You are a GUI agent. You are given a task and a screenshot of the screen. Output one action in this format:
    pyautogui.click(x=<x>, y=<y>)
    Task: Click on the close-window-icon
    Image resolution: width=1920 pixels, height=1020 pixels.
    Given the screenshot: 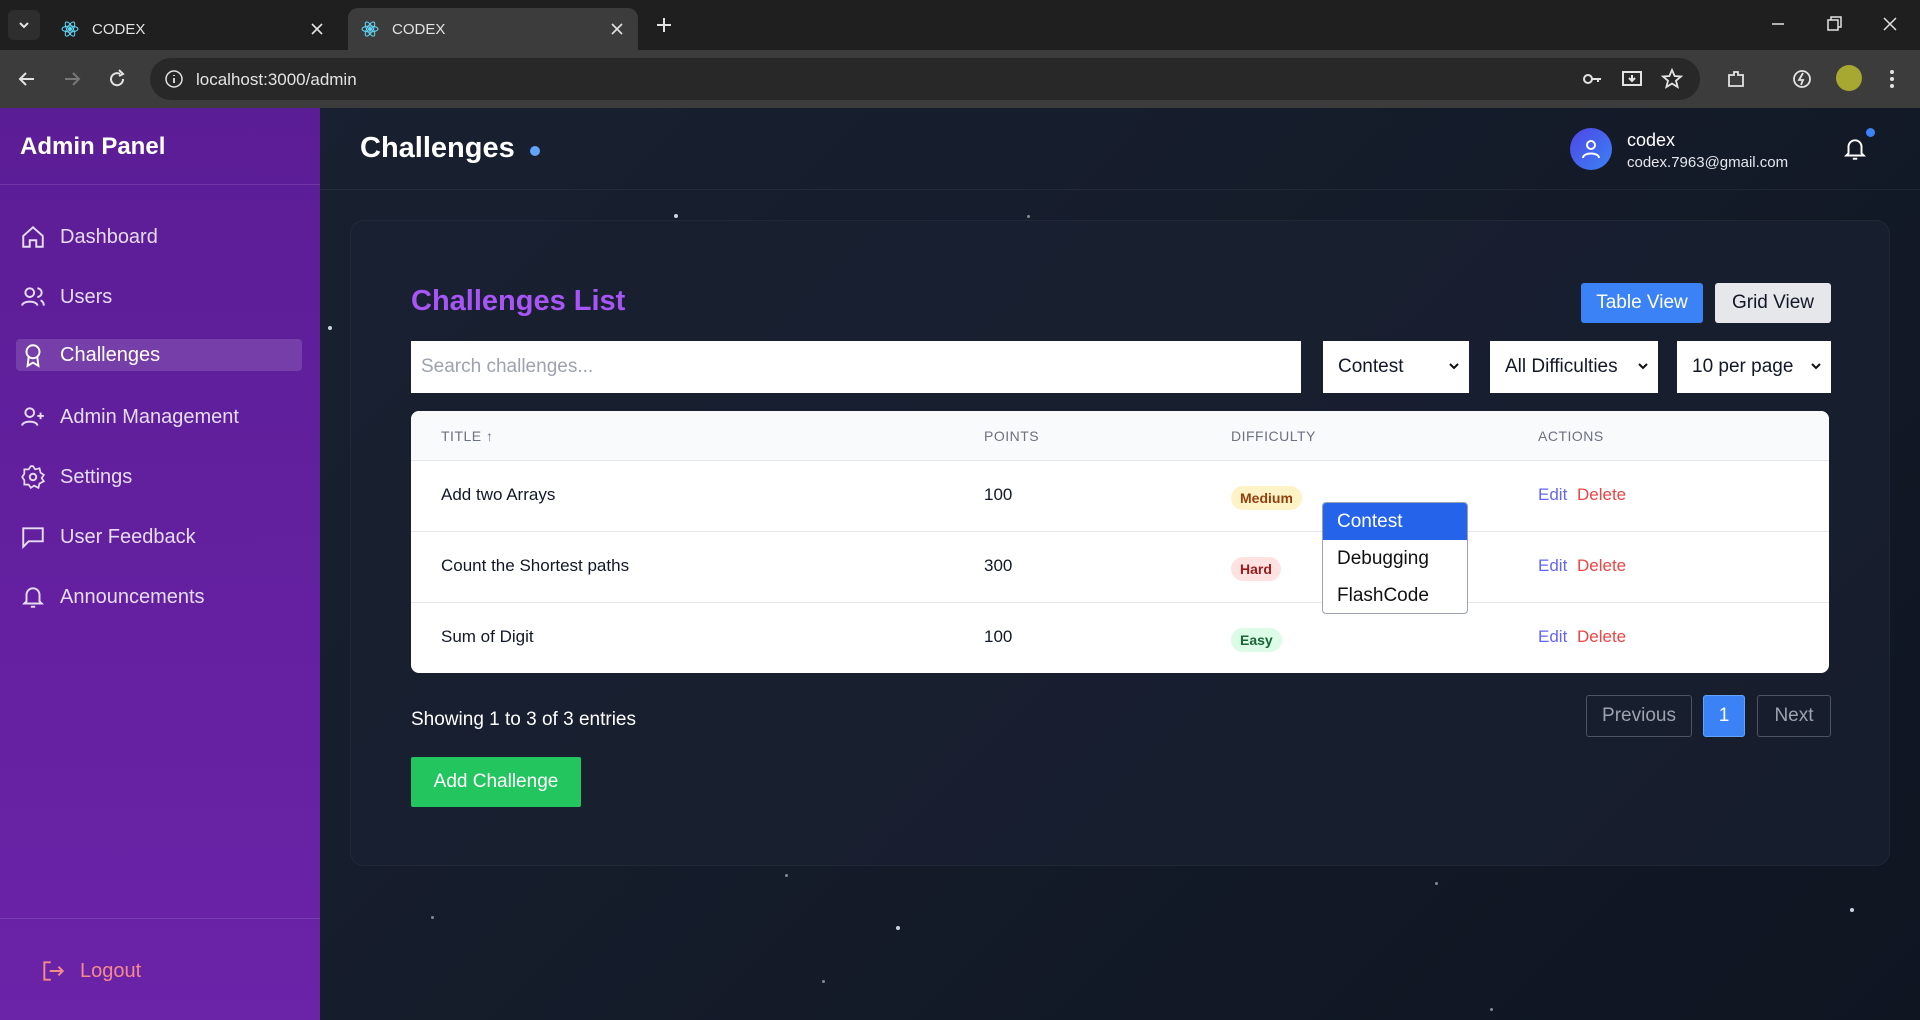 What is the action you would take?
    pyautogui.click(x=1890, y=24)
    